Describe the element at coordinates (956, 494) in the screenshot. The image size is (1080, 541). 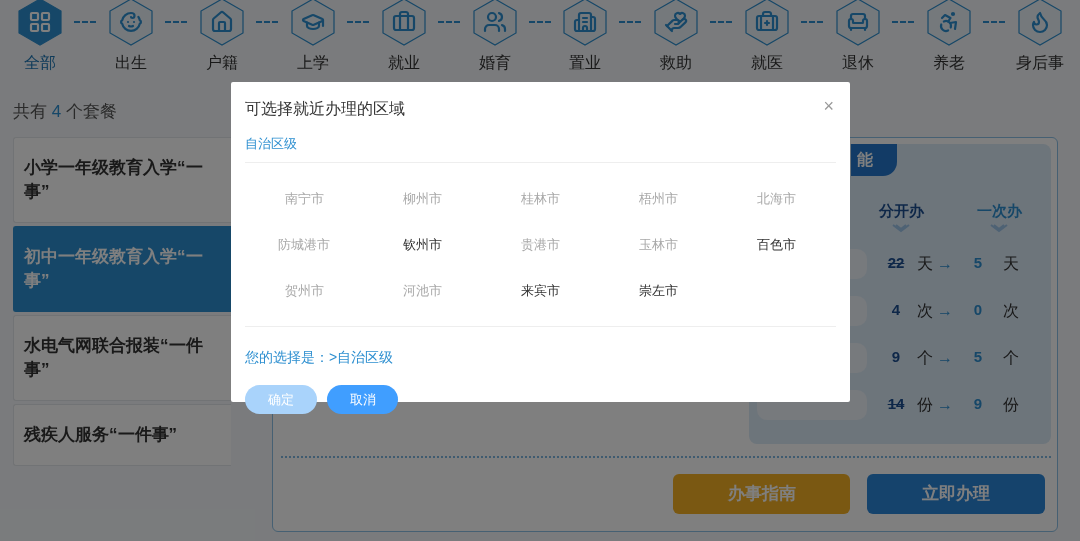
I see `apply-button: 立即办理` at that location.